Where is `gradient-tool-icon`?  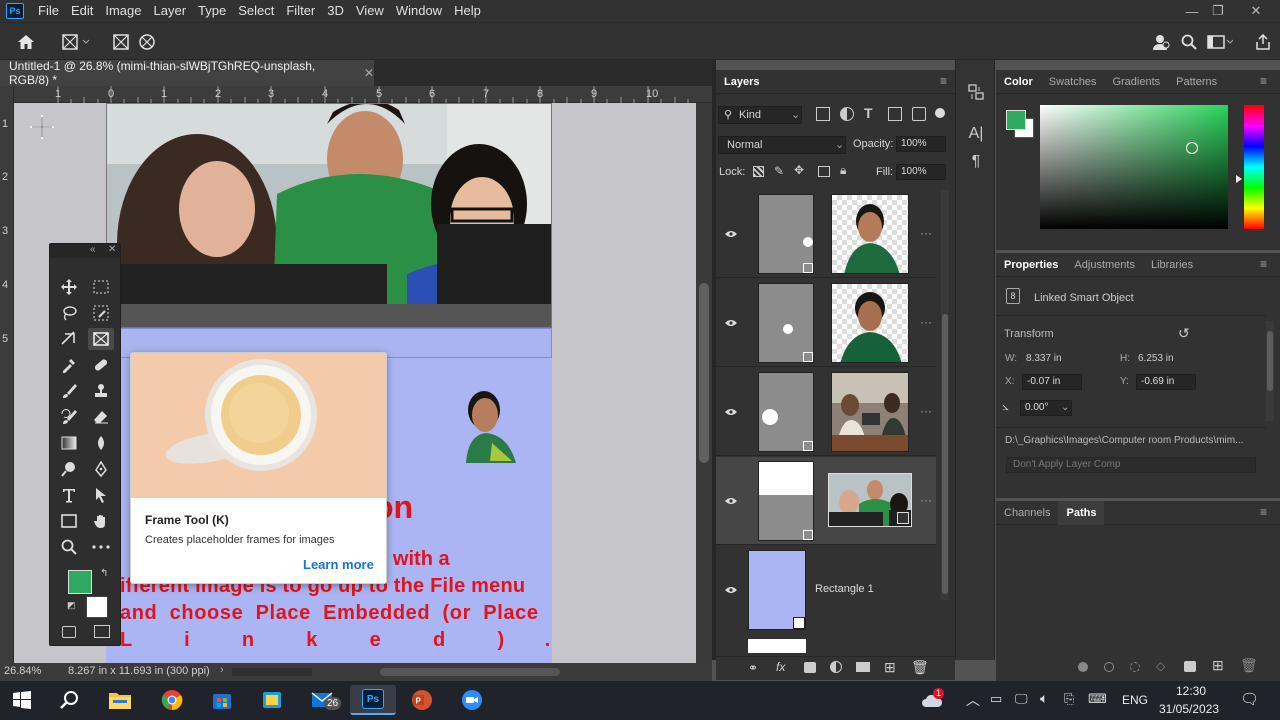 gradient-tool-icon is located at coordinates (69, 443).